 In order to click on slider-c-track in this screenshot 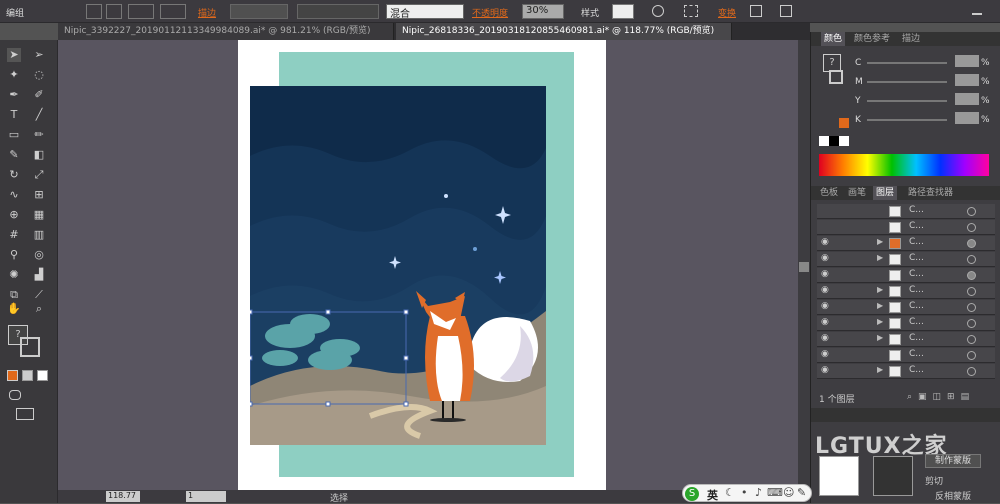, I will do `click(907, 63)`.